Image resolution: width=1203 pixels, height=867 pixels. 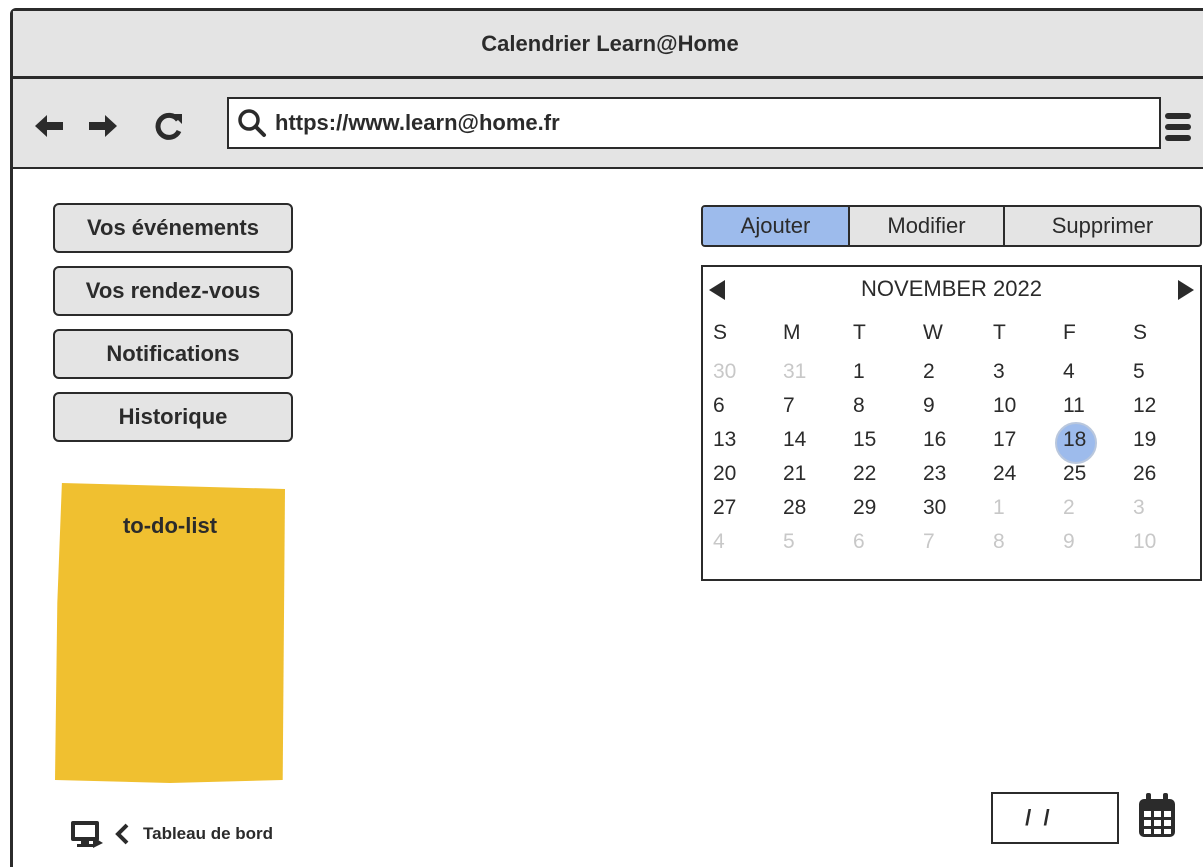 I want to click on calendar-day: 14, so click(x=812, y=440).